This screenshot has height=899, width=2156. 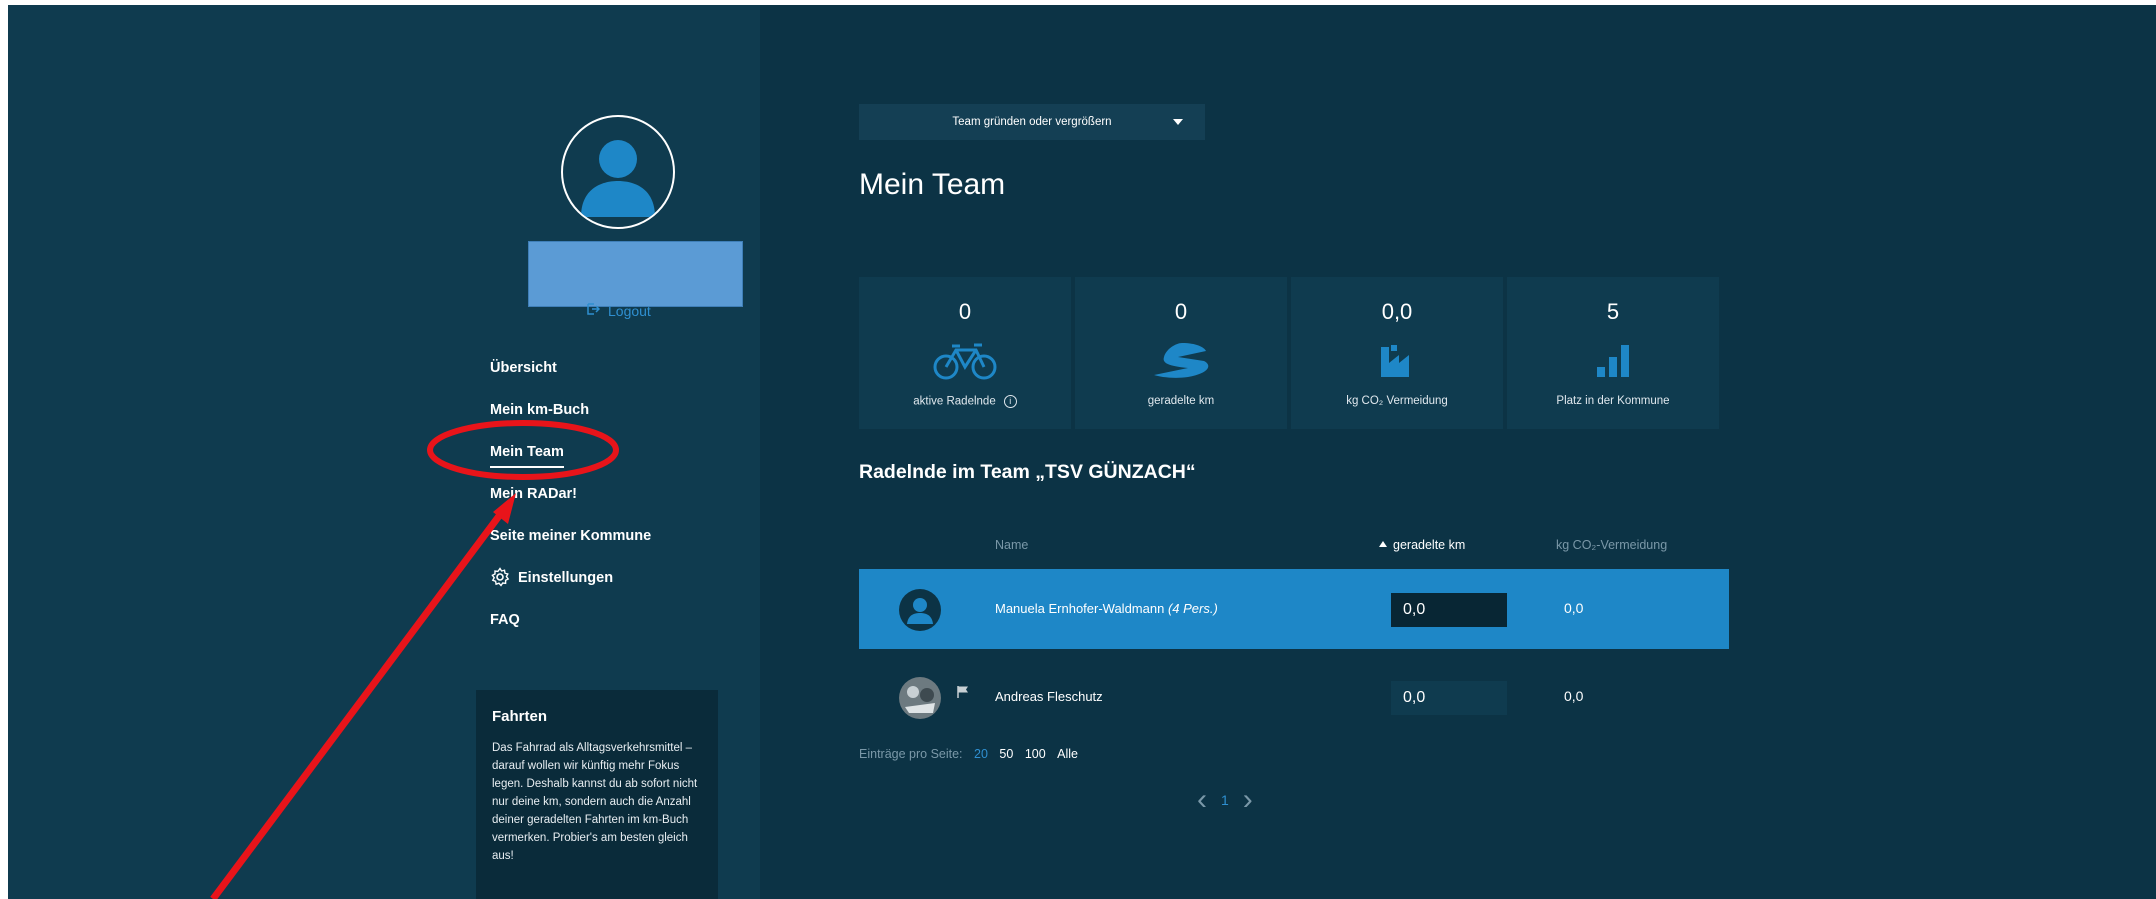 What do you see at coordinates (1422, 545) in the screenshot?
I see `column-header-km: geradelte km` at bounding box center [1422, 545].